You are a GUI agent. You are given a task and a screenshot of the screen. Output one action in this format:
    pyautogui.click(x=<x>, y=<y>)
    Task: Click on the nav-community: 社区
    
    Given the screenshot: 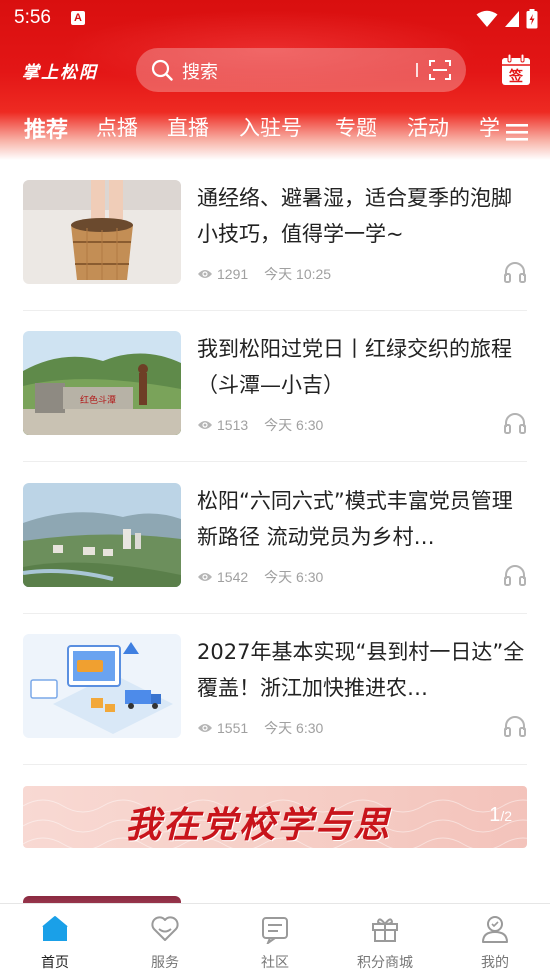 What is the action you would take?
    pyautogui.click(x=275, y=941)
    